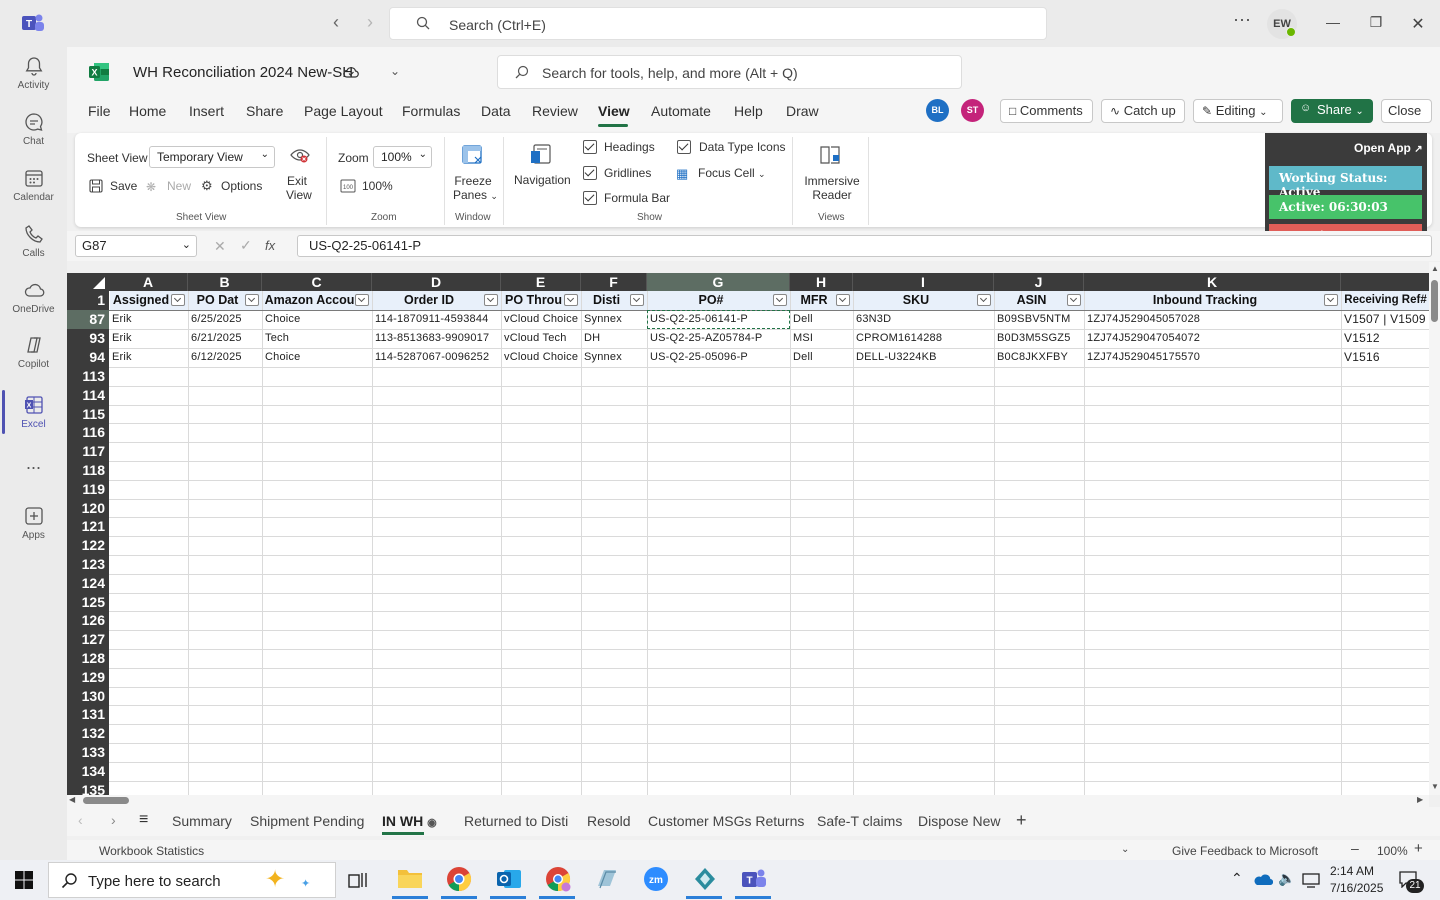 The height and width of the screenshot is (900, 1440). What do you see at coordinates (719, 300) in the screenshot?
I see `column-header-cell: PO#` at bounding box center [719, 300].